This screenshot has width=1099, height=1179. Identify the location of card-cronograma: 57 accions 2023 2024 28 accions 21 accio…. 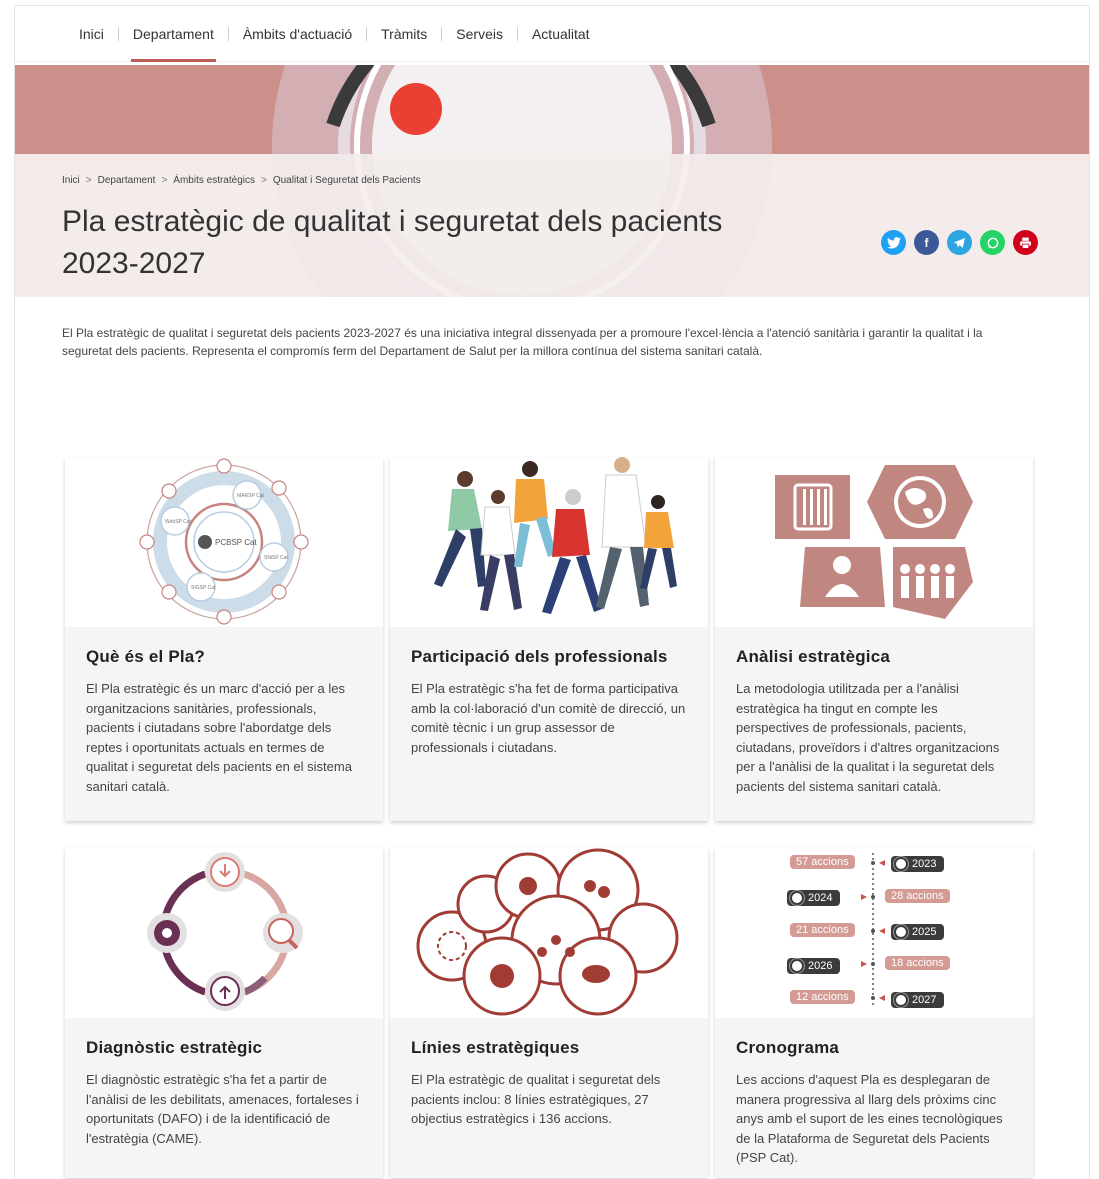
(874, 1013).